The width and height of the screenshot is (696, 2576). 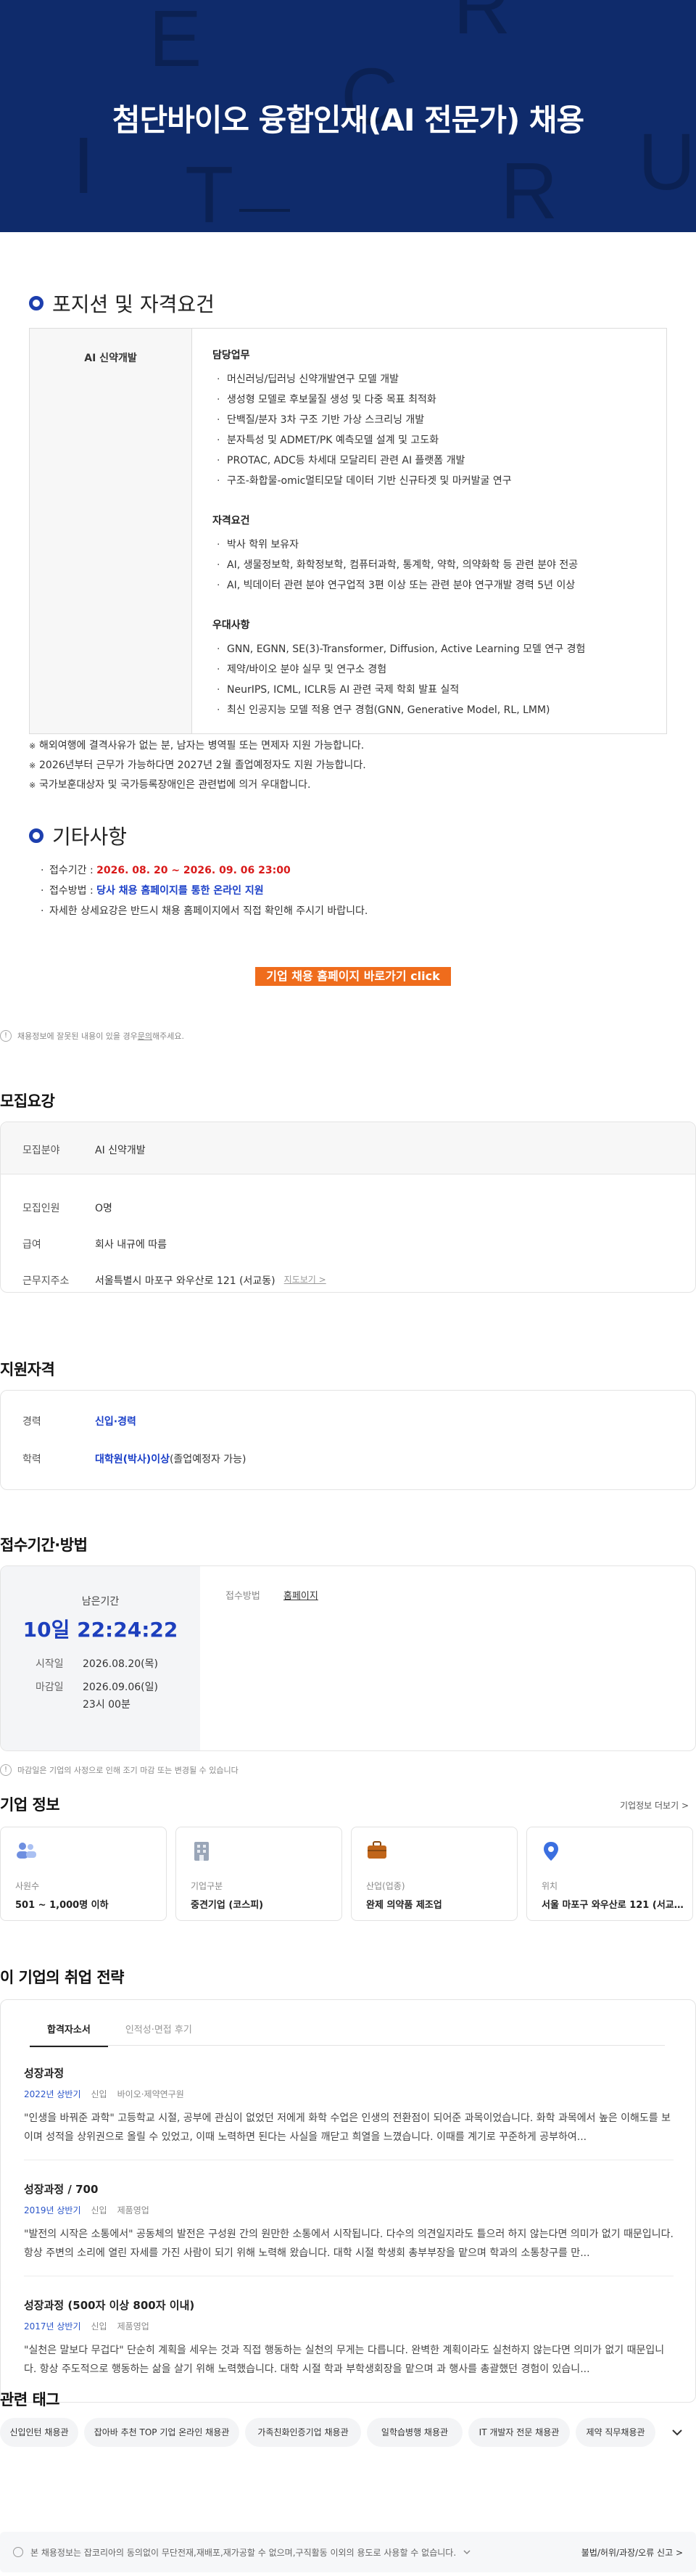 I want to click on company-type-value: 중견기업 (코스피), so click(x=227, y=1906).